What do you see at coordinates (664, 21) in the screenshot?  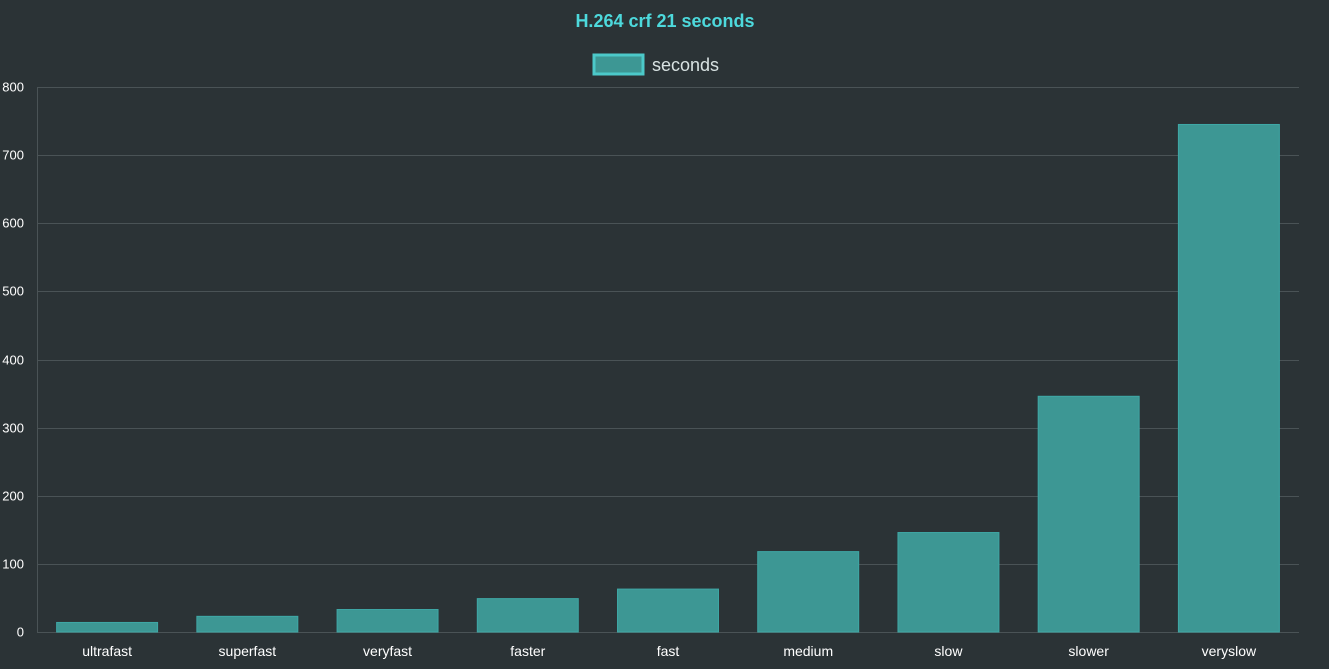 I see `chart-title: H.264 crf 21 seconds` at bounding box center [664, 21].